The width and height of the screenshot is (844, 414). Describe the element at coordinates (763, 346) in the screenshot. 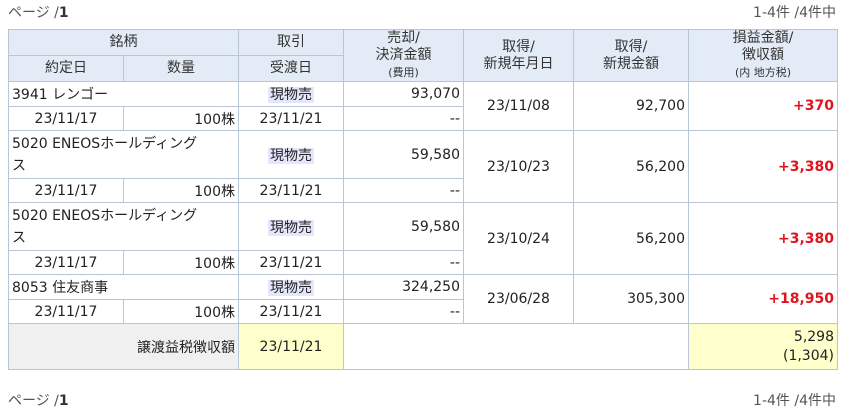

I see `tax-amount-cell: 5,298 (1,304)` at that location.